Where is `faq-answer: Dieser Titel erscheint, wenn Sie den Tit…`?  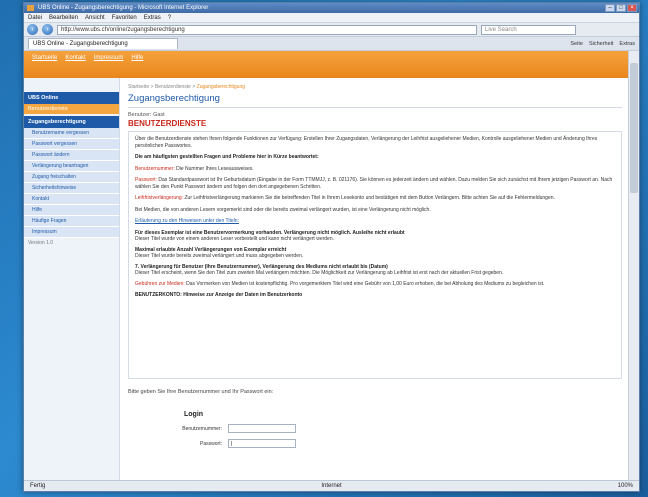
faq-answer: Dieser Titel erscheint, wenn Sie den Tit… is located at coordinates (319, 272).